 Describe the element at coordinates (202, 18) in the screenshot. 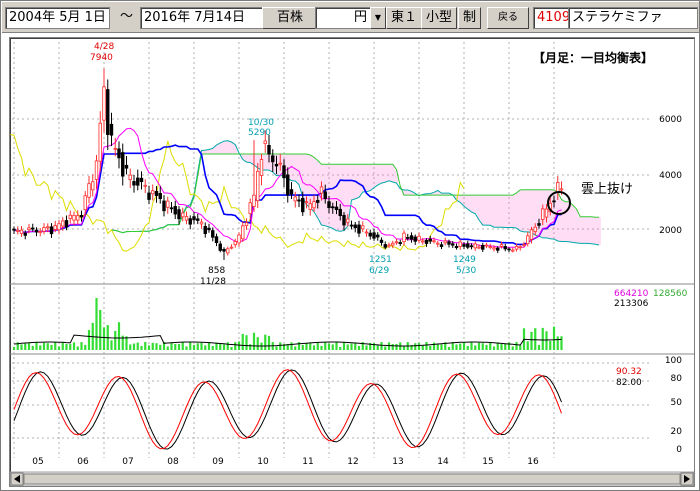

I see `end-date-field: 2016年 7月14日` at that location.